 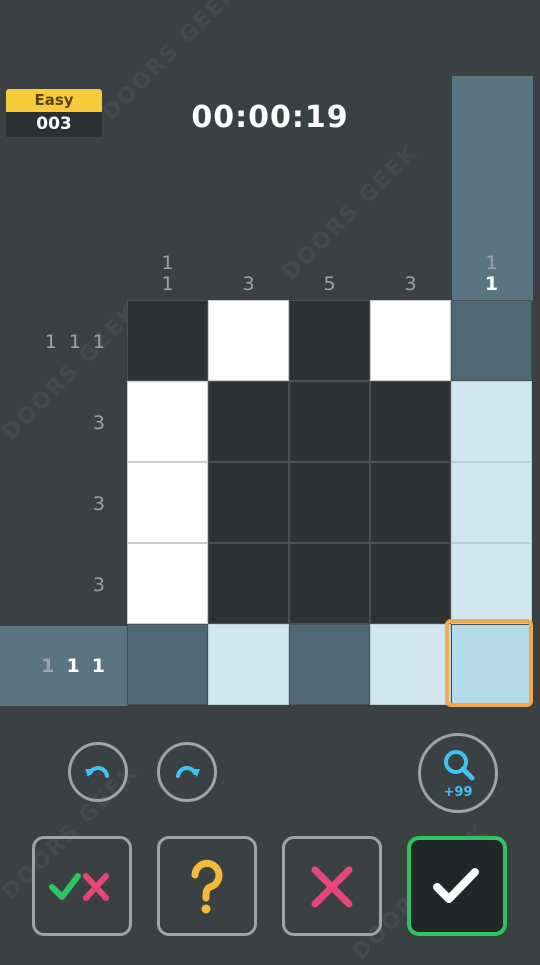 I want to click on clue-number: 5, so click(x=329, y=284).